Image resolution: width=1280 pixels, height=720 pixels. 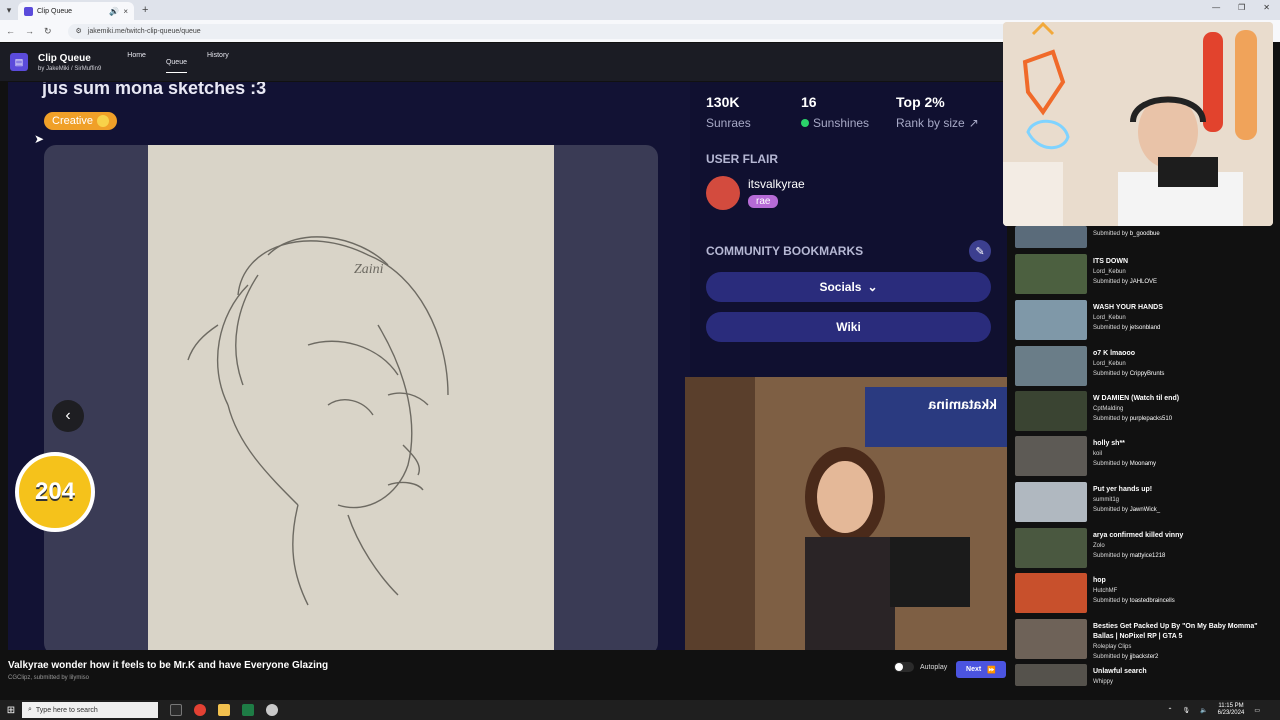 I want to click on wiki-button: Wiki, so click(x=848, y=327).